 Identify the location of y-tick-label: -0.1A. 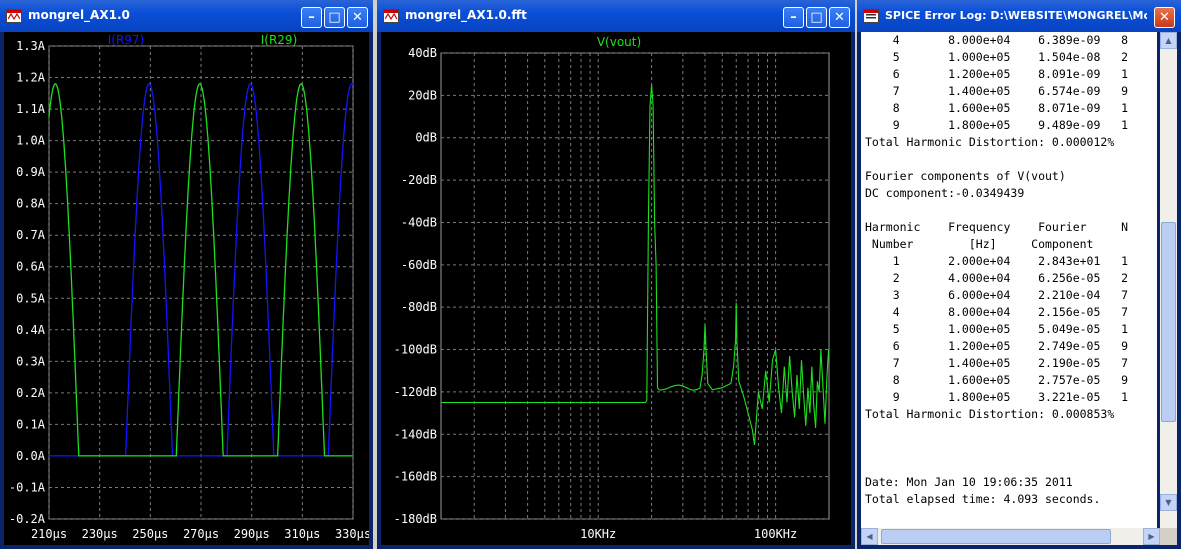
(27, 487).